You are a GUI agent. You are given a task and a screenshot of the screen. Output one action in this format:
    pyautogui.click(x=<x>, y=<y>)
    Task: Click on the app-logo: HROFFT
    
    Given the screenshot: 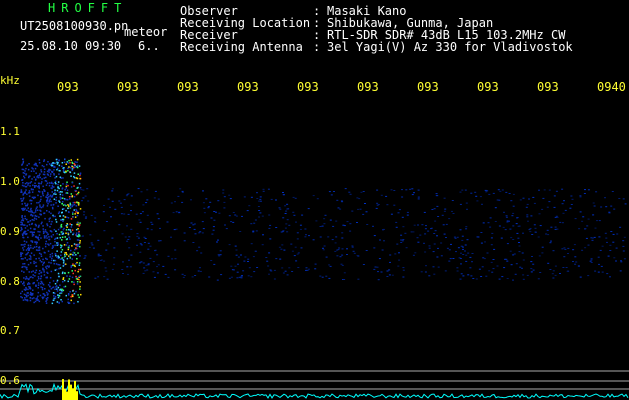 What is the action you would take?
    pyautogui.click(x=88, y=8)
    